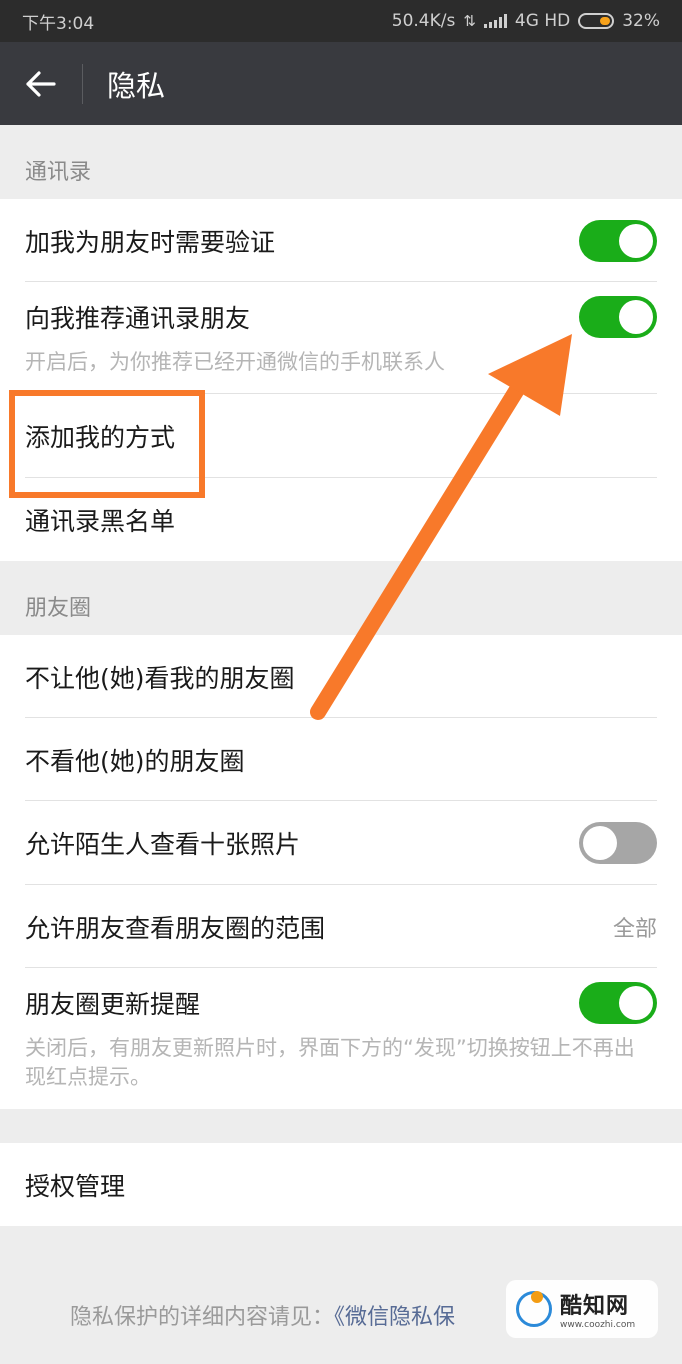 The height and width of the screenshot is (1364, 682). What do you see at coordinates (136, 85) in the screenshot?
I see `page-title: 隐私` at bounding box center [136, 85].